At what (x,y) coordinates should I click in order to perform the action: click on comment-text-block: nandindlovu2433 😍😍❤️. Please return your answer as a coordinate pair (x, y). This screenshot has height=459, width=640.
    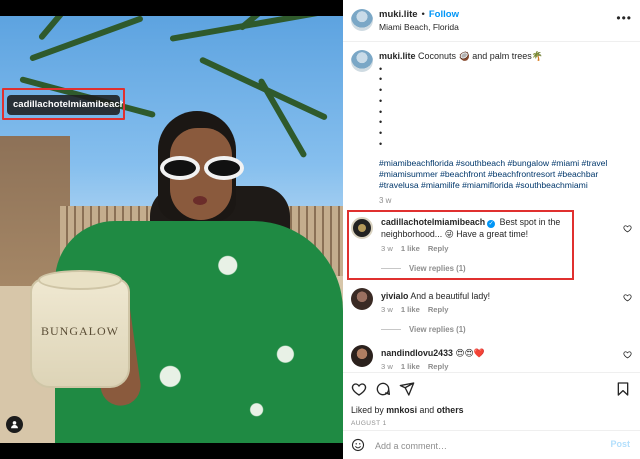
    Looking at the image, I should click on (498, 354).